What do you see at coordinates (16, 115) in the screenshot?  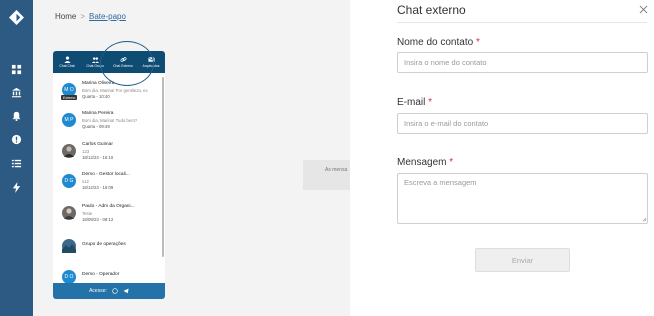 I see `bell-icon` at bounding box center [16, 115].